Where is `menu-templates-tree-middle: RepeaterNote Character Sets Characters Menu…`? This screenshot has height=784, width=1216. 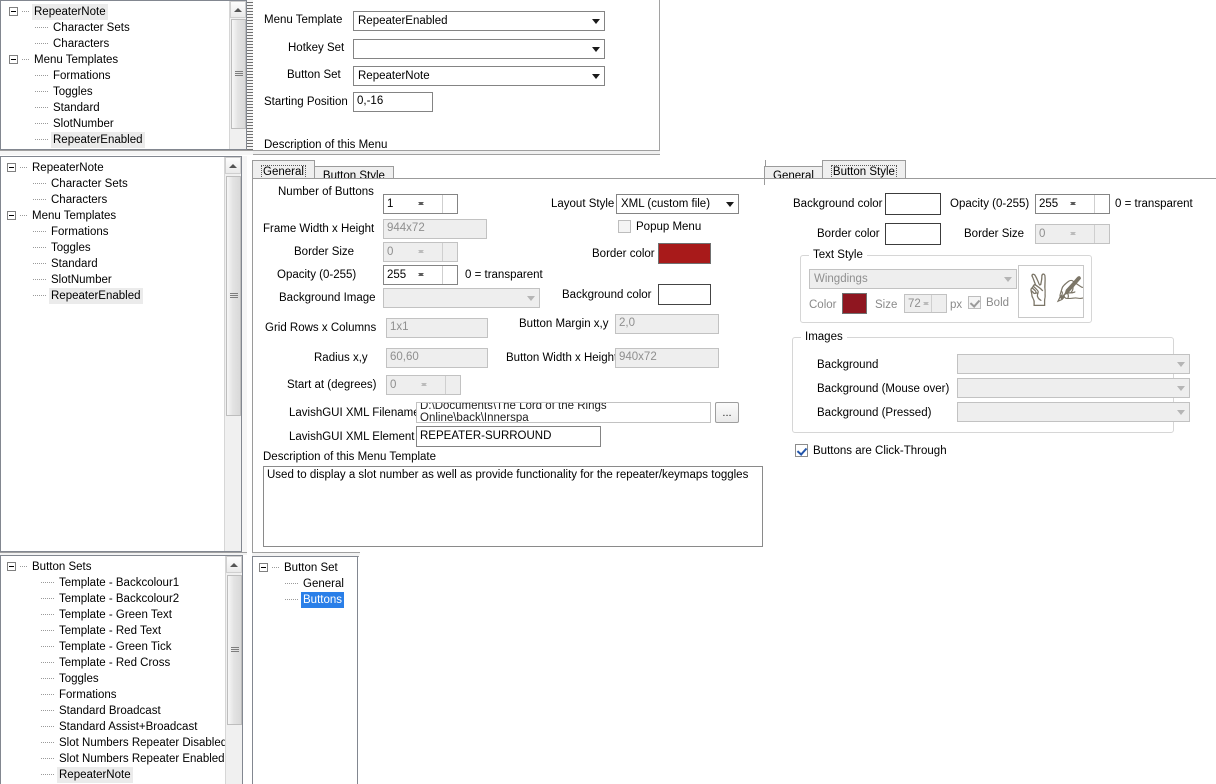 menu-templates-tree-middle: RepeaterNote Character Sets Characters Menu… is located at coordinates (121, 354).